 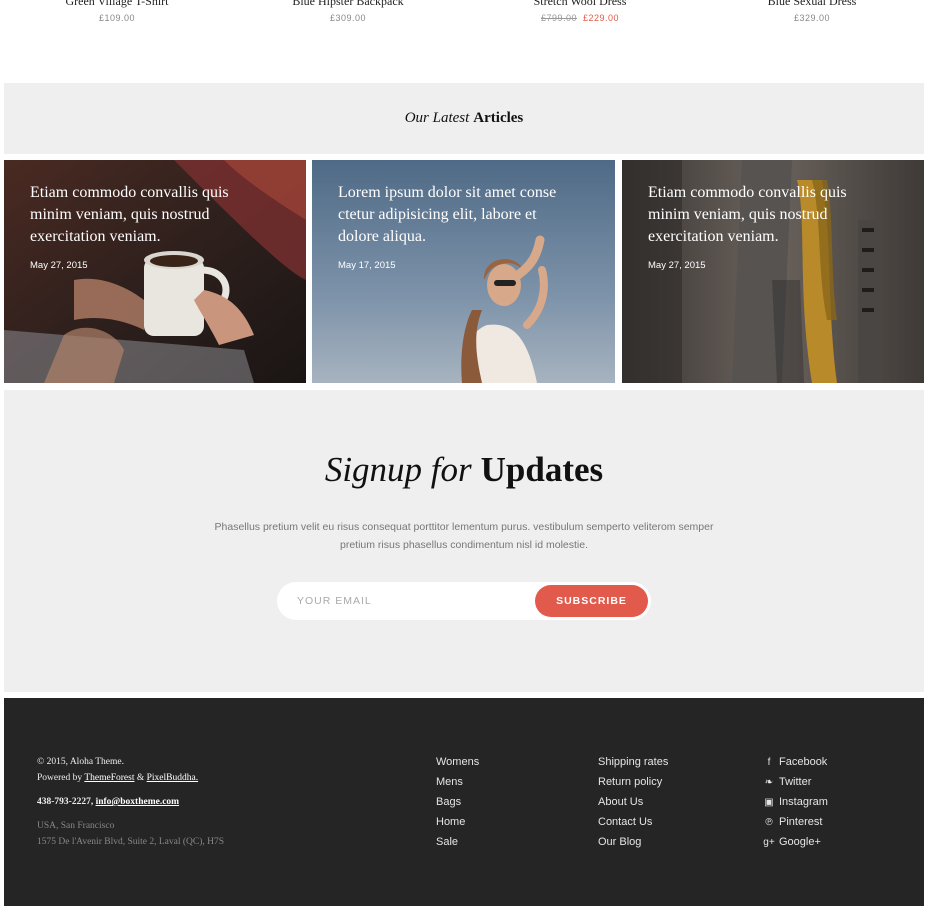 What do you see at coordinates (769, 822) in the screenshot?
I see `pinterest-icon: ℗` at bounding box center [769, 822].